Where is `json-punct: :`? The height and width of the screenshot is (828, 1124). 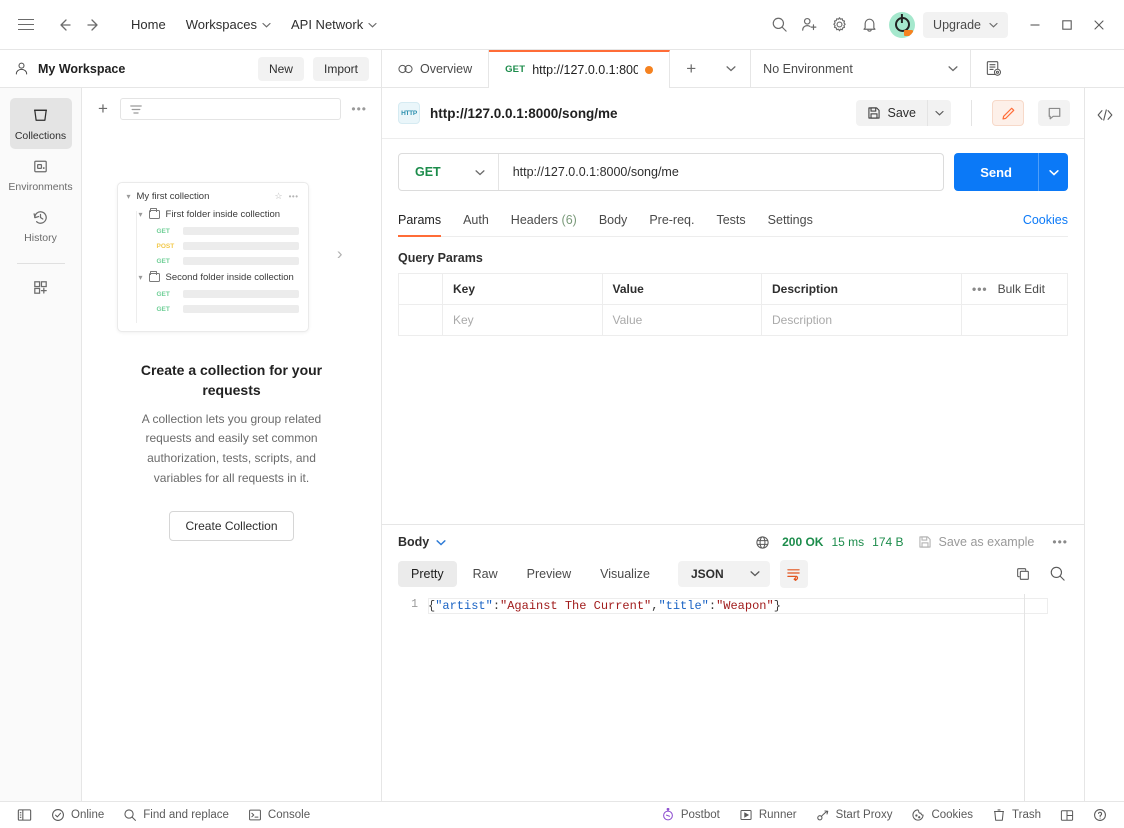
json-punct: : is located at coordinates (712, 605).